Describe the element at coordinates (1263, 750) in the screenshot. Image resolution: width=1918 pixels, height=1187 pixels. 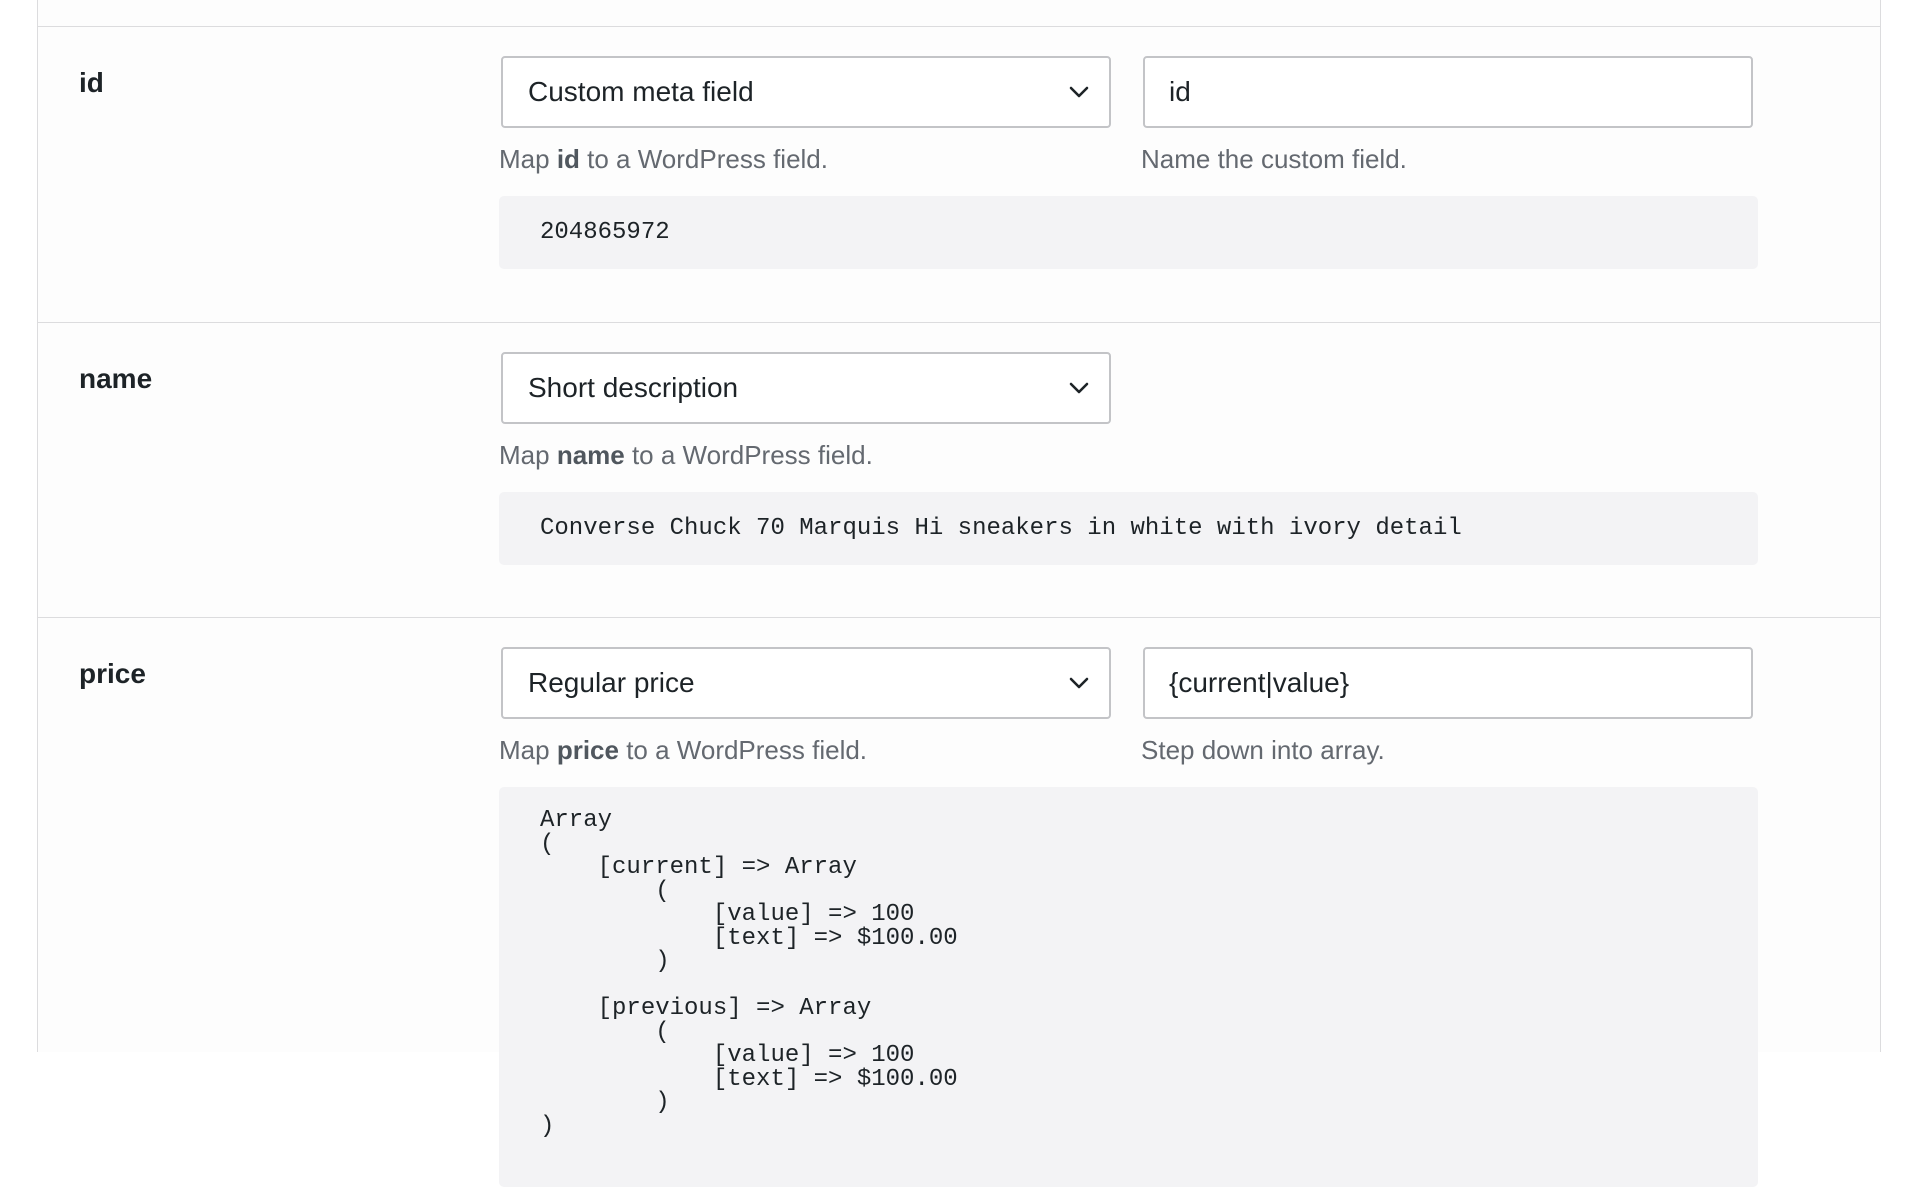
I see `array-path-help: Step down into array.` at that location.